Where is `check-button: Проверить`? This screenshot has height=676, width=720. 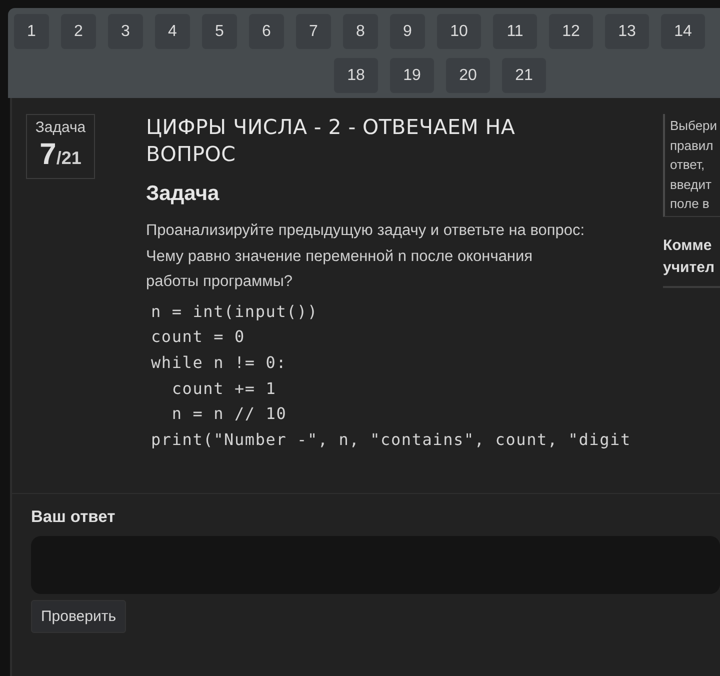 check-button: Проверить is located at coordinates (78, 616).